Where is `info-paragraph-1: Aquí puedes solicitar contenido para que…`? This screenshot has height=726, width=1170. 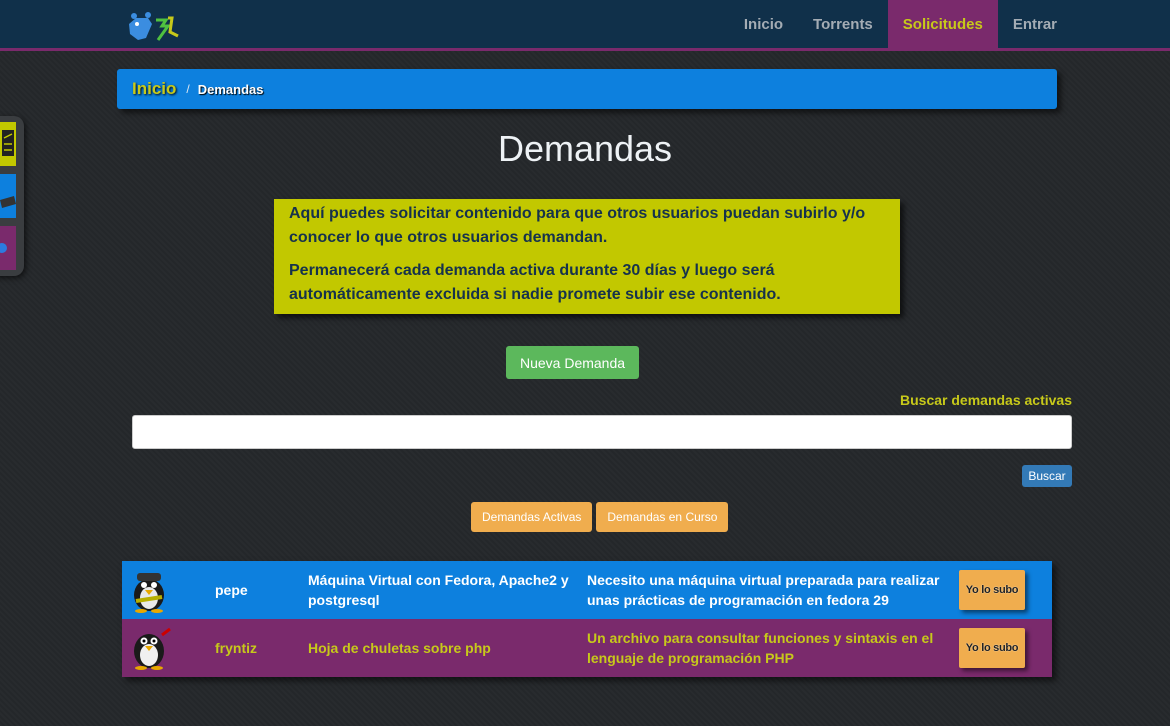 info-paragraph-1: Aquí puedes solicitar contenido para que… is located at coordinates (577, 225).